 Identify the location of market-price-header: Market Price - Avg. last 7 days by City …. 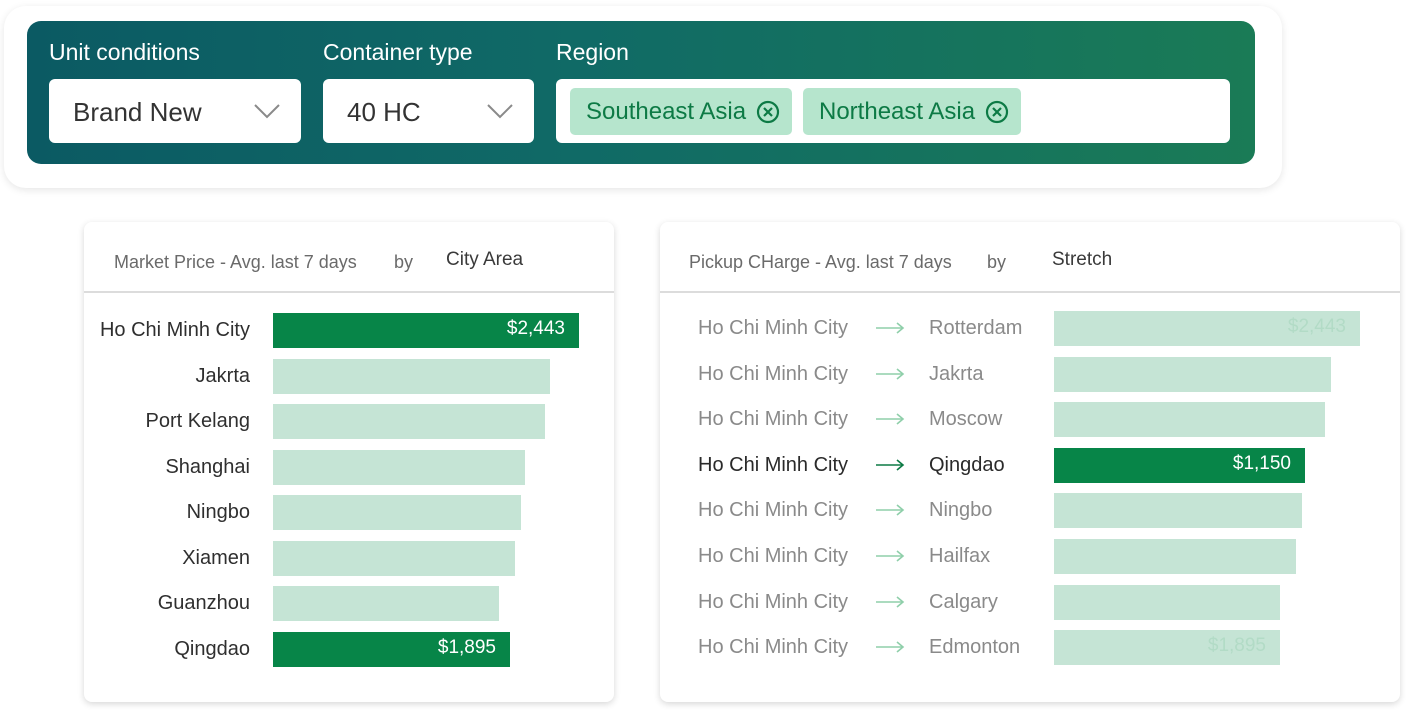
(349, 257).